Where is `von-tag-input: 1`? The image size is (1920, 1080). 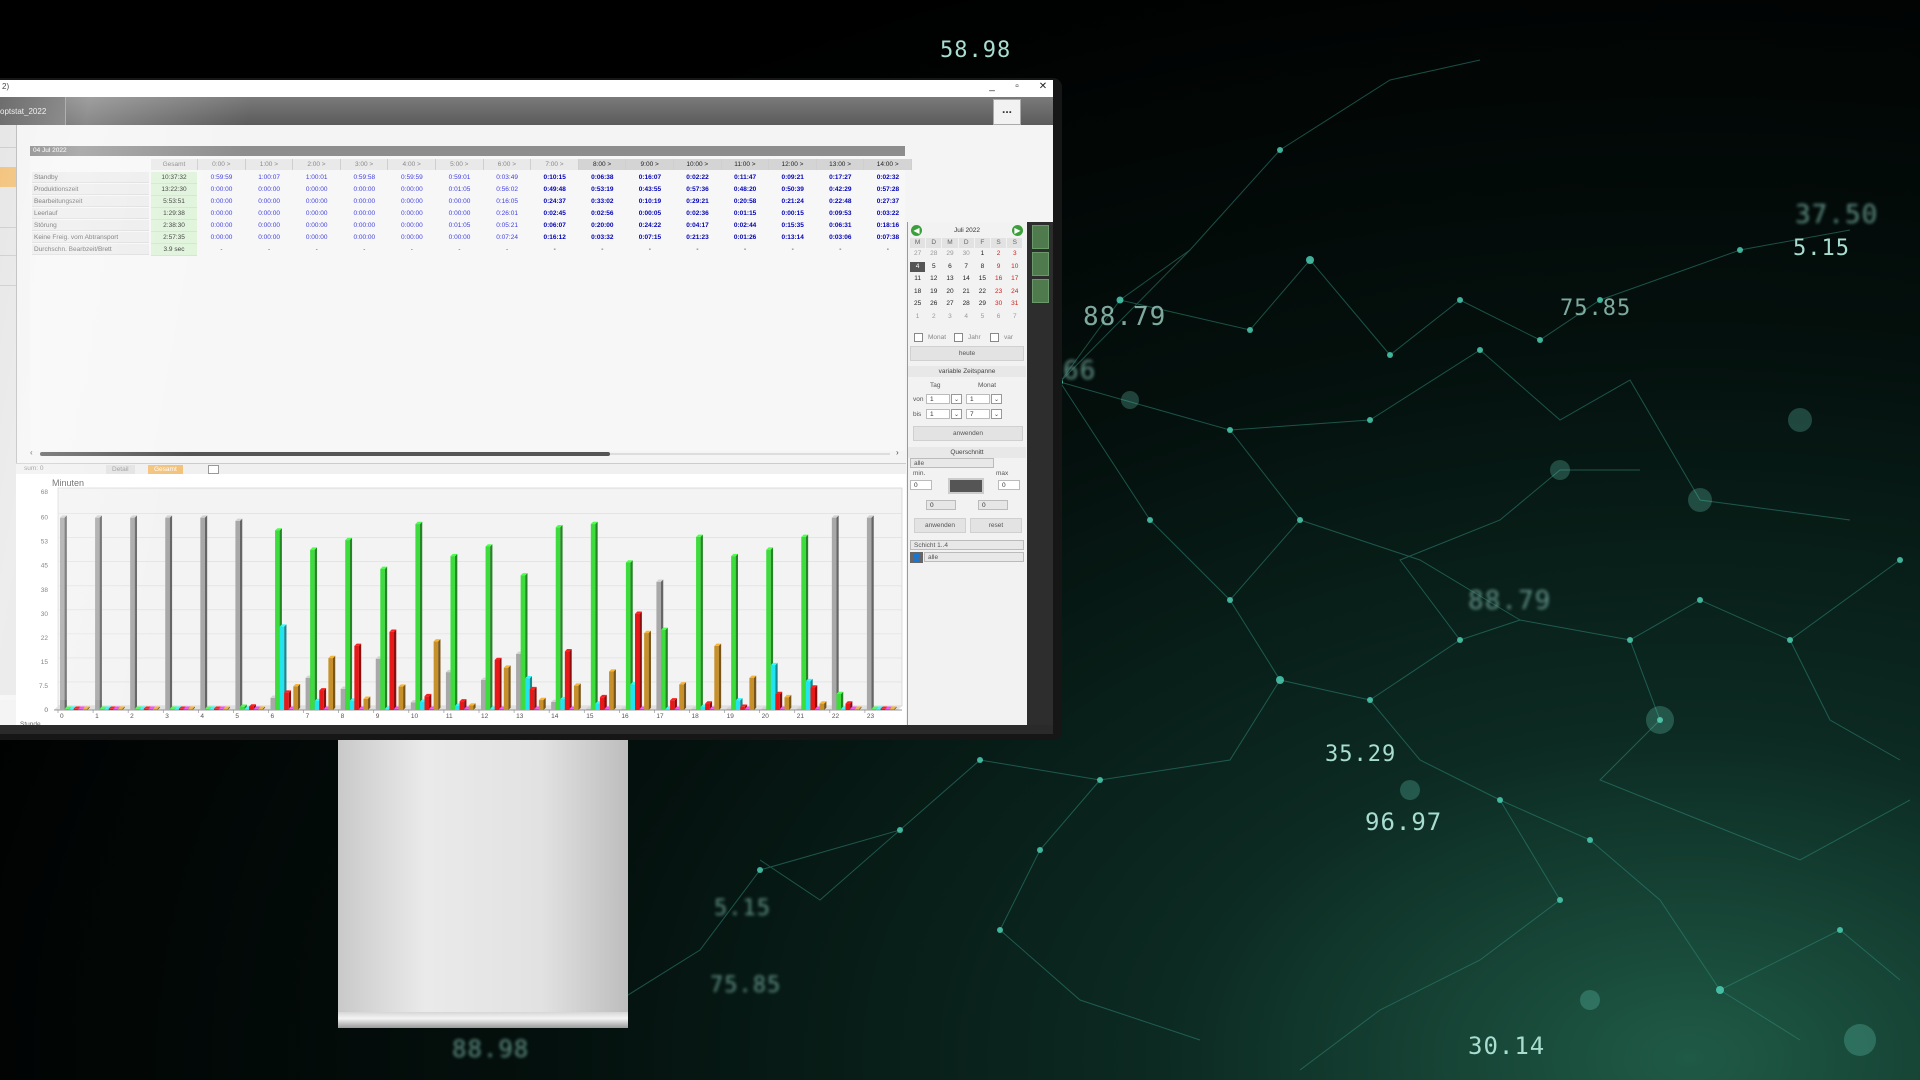
von-tag-input: 1 is located at coordinates (938, 399).